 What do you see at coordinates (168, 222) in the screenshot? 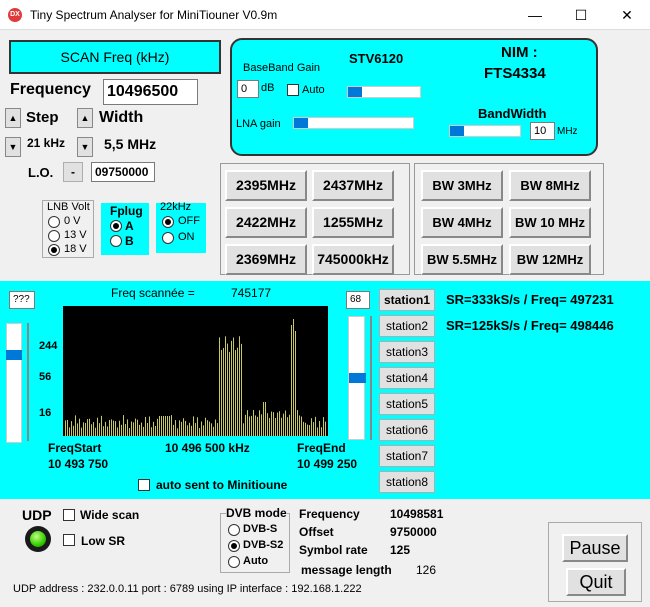
I see `22khz-radio-0` at bounding box center [168, 222].